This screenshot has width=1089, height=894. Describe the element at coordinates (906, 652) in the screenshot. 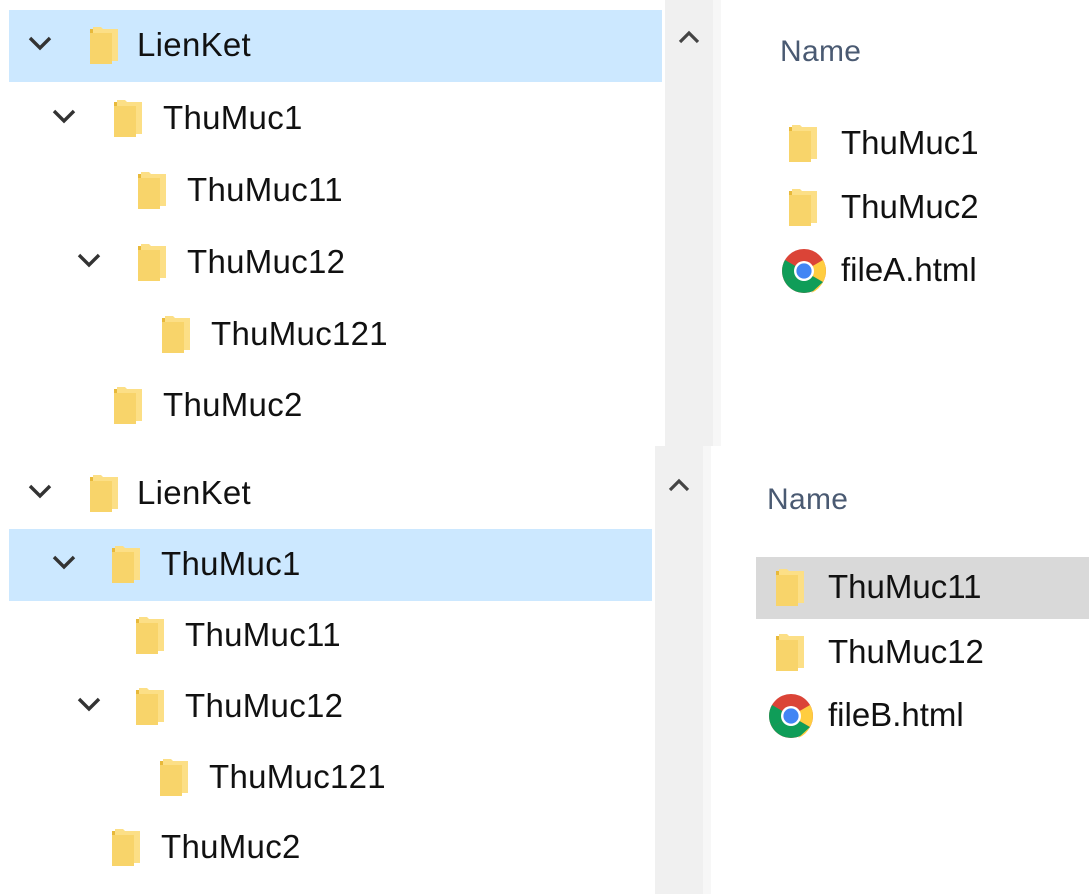

I see `file-name: ThuMuc12` at that location.